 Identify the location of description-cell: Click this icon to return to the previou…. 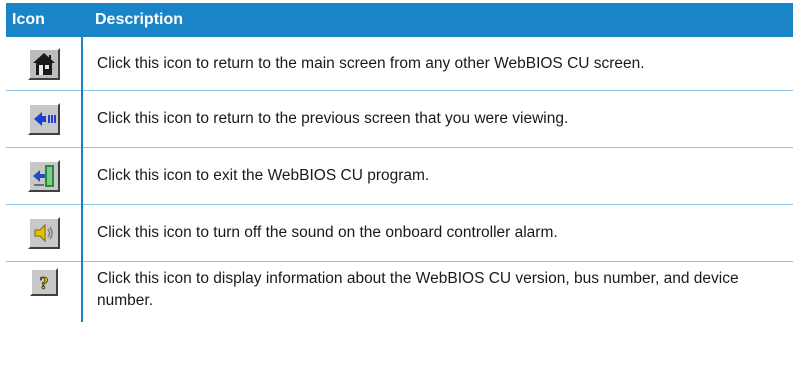
(437, 119).